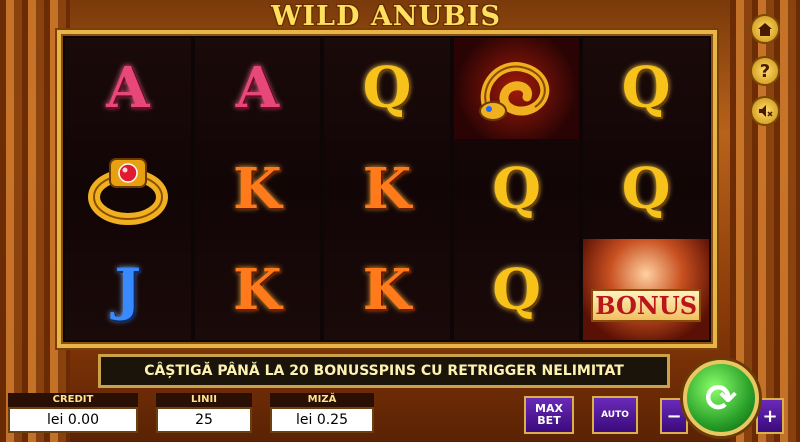 The width and height of the screenshot is (800, 442). I want to click on credit-display: CREDIT lei 0.00, so click(73, 415).